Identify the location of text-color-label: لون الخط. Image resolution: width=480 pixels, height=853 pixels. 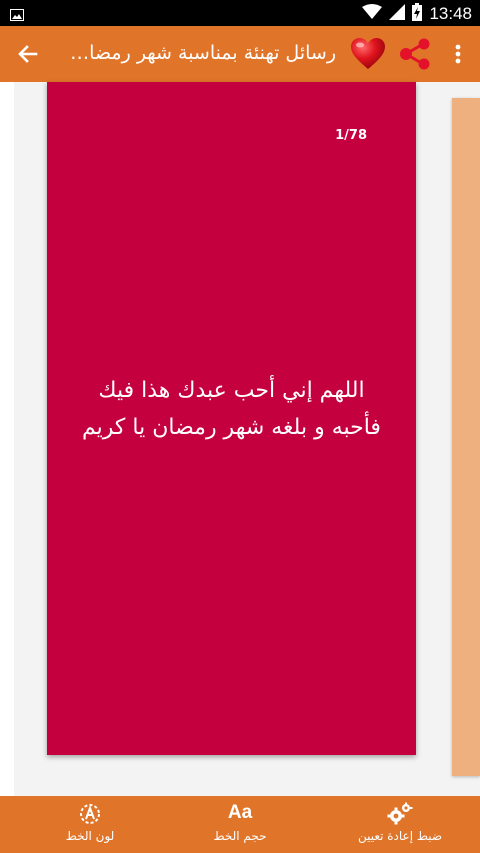
(90, 836).